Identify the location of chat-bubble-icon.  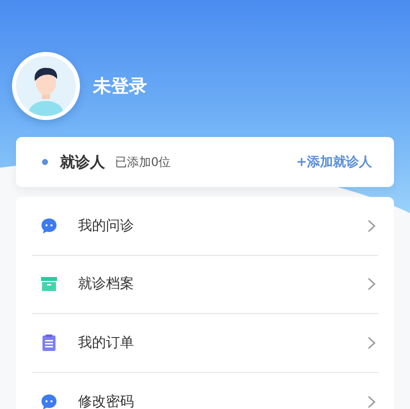
(49, 225).